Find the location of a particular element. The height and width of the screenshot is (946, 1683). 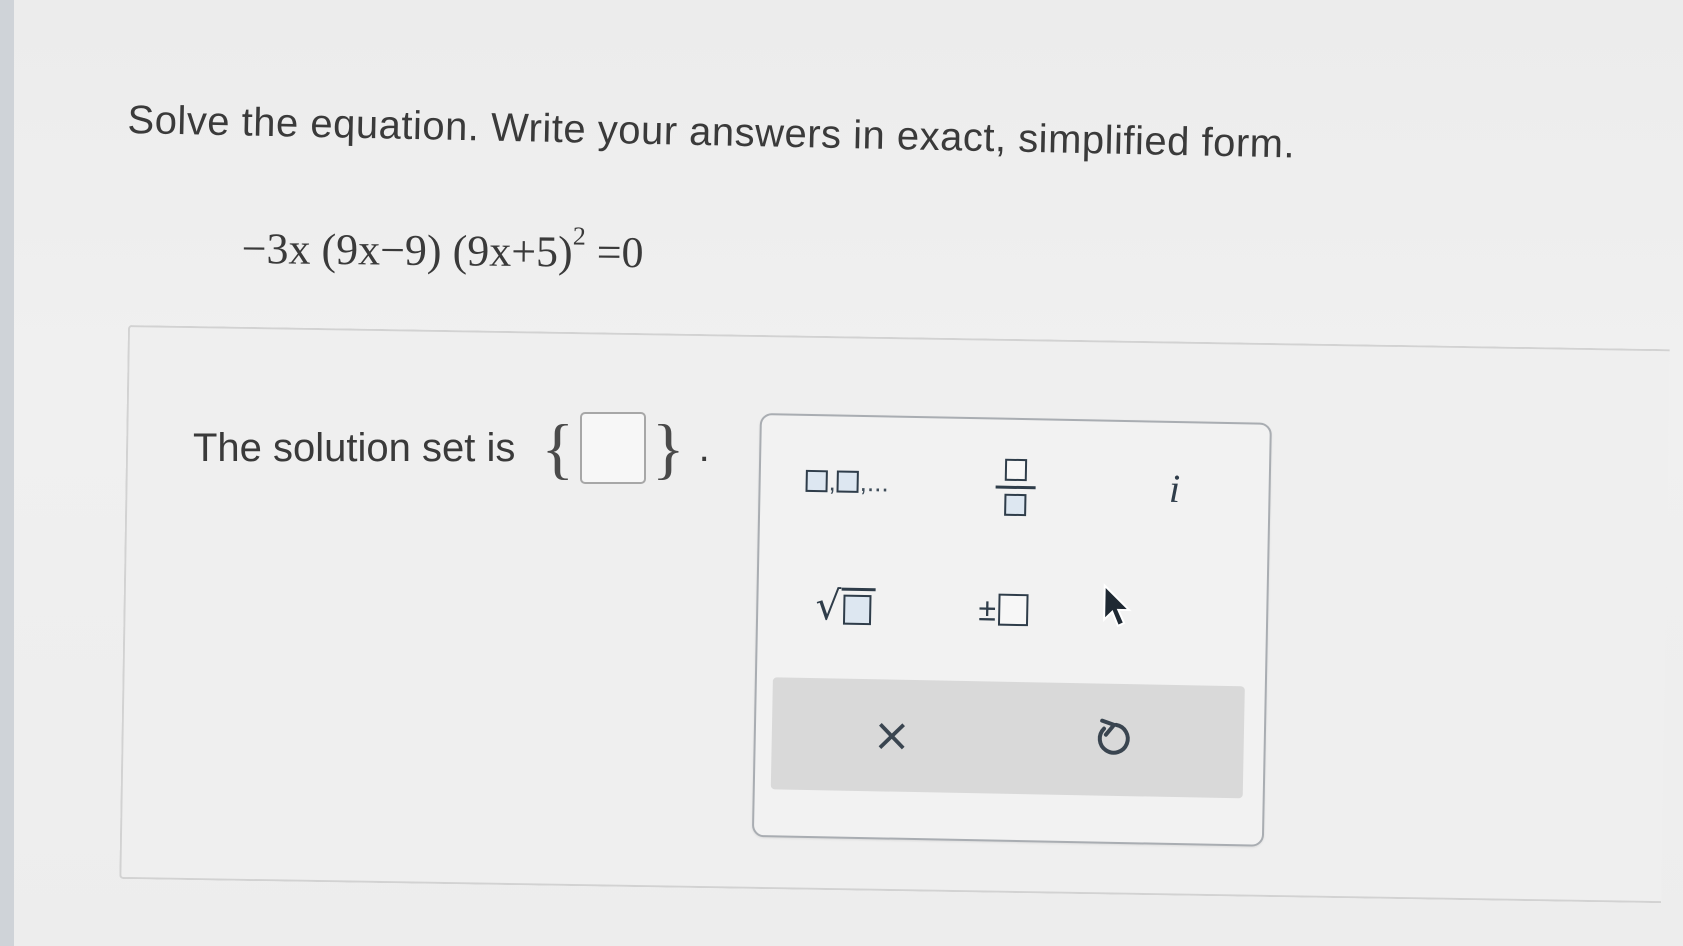

window-edge is located at coordinates (7, 473).